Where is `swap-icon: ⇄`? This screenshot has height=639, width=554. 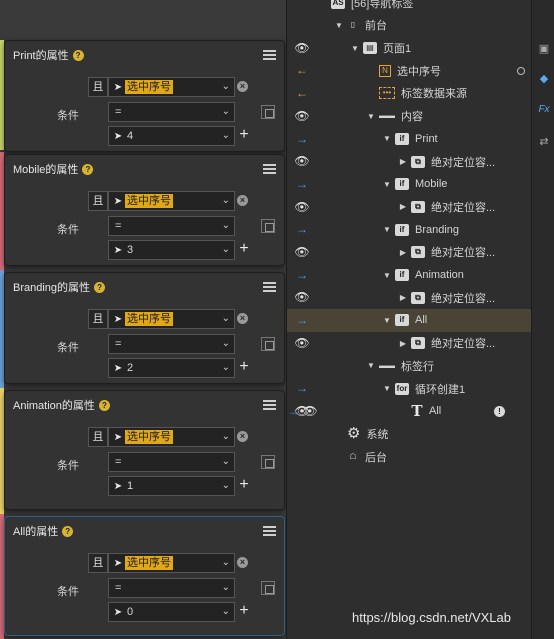 swap-icon: ⇄ is located at coordinates (544, 142).